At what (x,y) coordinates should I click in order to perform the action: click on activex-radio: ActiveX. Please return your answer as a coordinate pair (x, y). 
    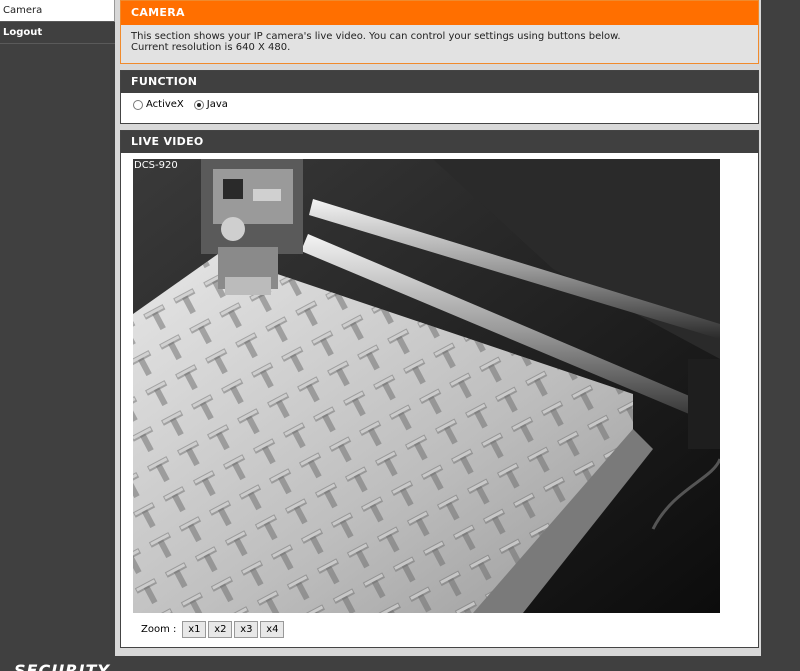
    Looking at the image, I should click on (158, 104).